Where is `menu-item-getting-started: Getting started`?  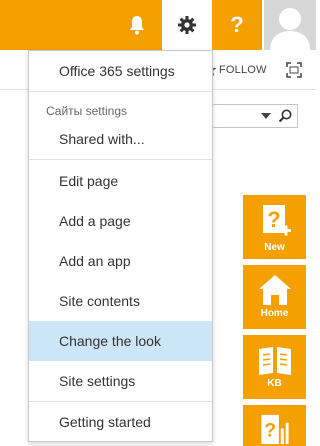 menu-item-getting-started: Getting started is located at coordinates (120, 422).